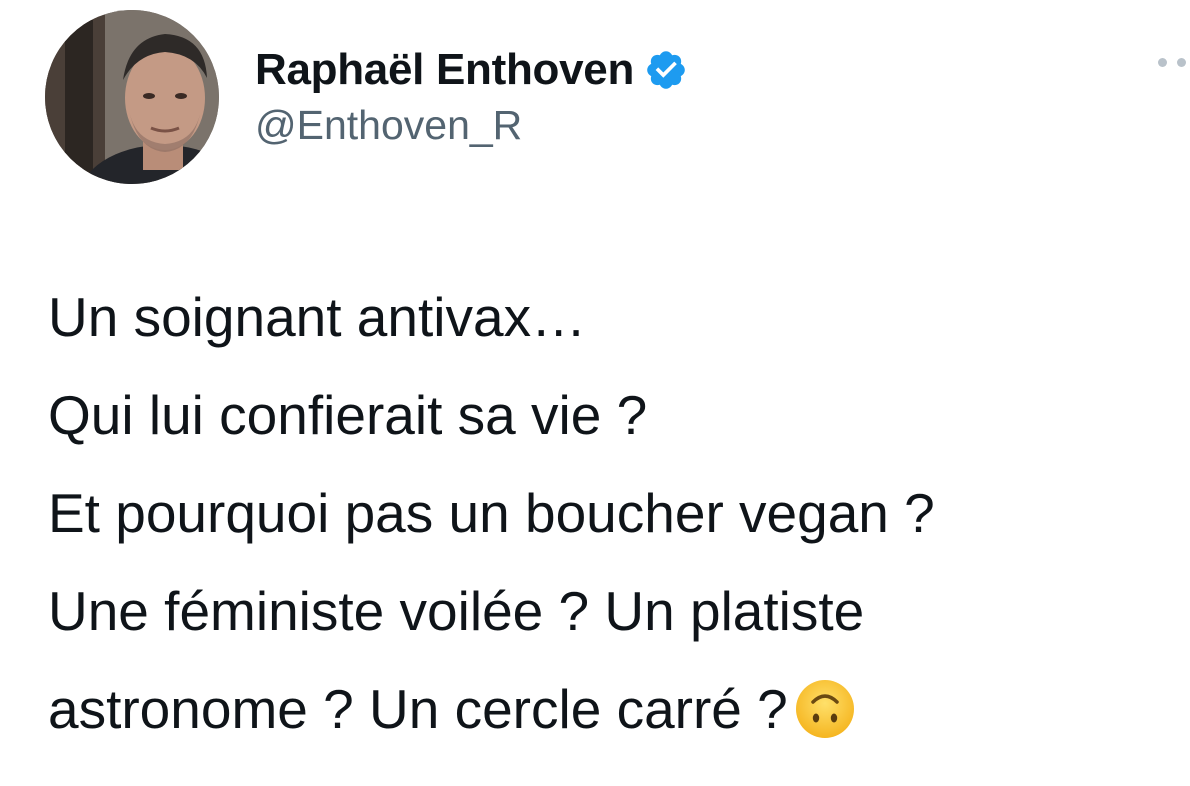 This screenshot has height=786, width=1190. I want to click on tweet-line: Une féministe voilée ? Un platiste, so click(456, 611).